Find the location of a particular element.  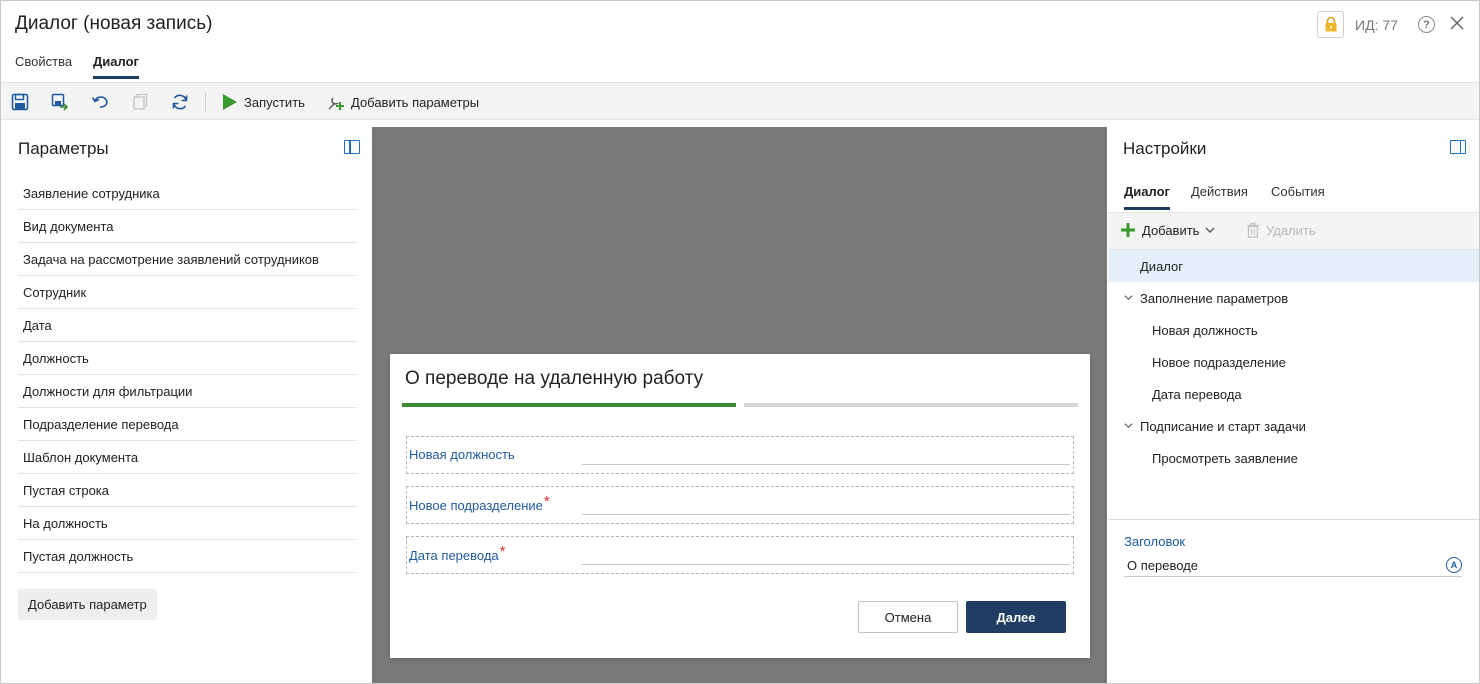

property-value: О переводе is located at coordinates (1162, 565).